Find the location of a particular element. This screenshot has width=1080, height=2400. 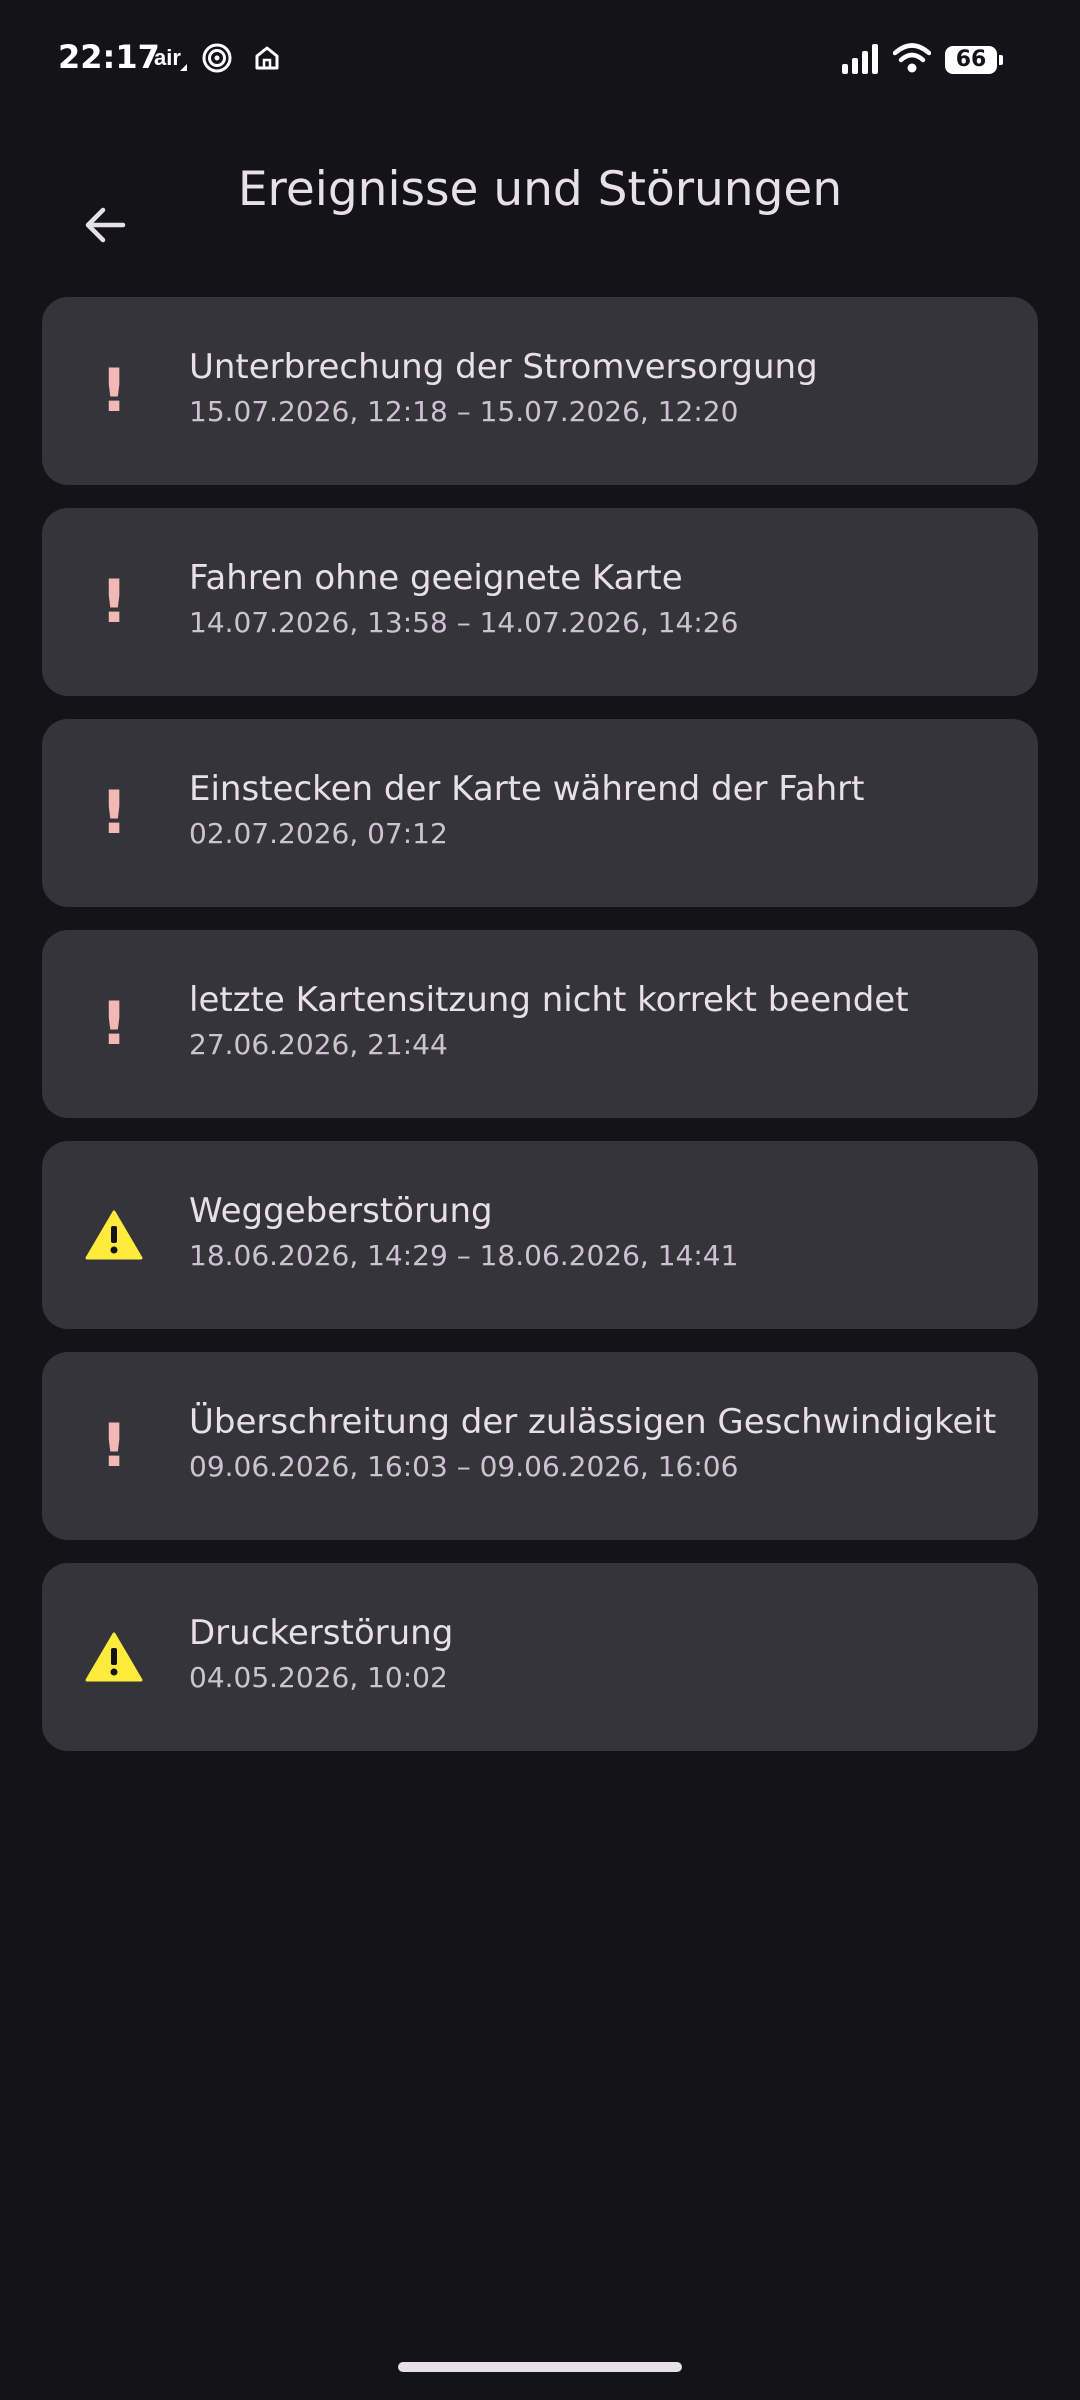

status-time: 22:17 is located at coordinates (109, 57).